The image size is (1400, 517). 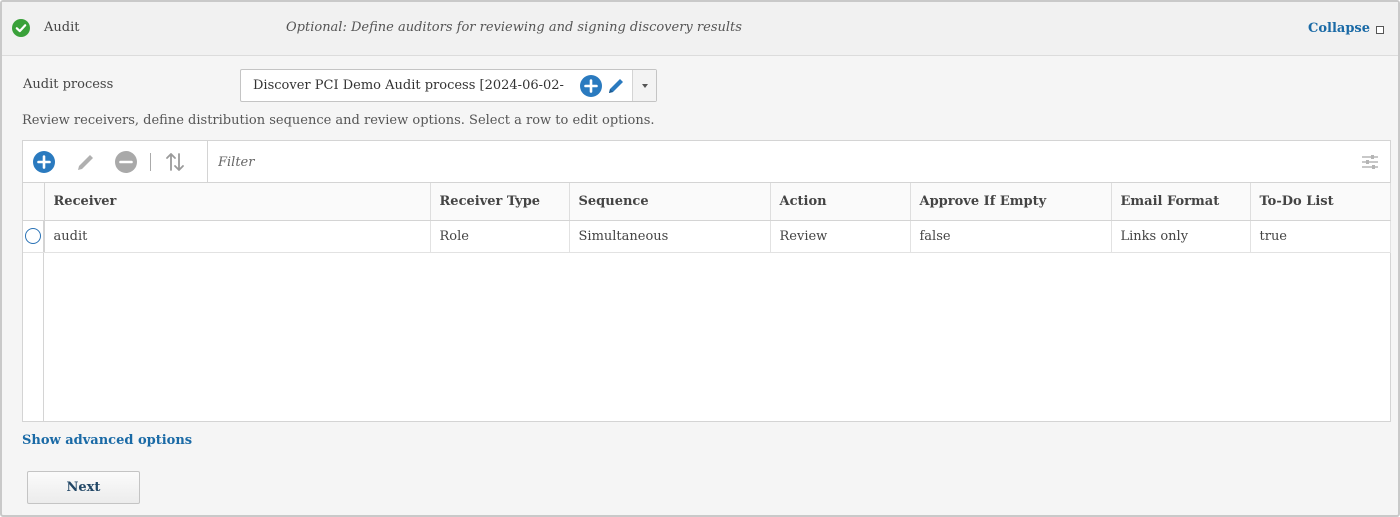 I want to click on edit-audit-process-icon, so click(x=616, y=86).